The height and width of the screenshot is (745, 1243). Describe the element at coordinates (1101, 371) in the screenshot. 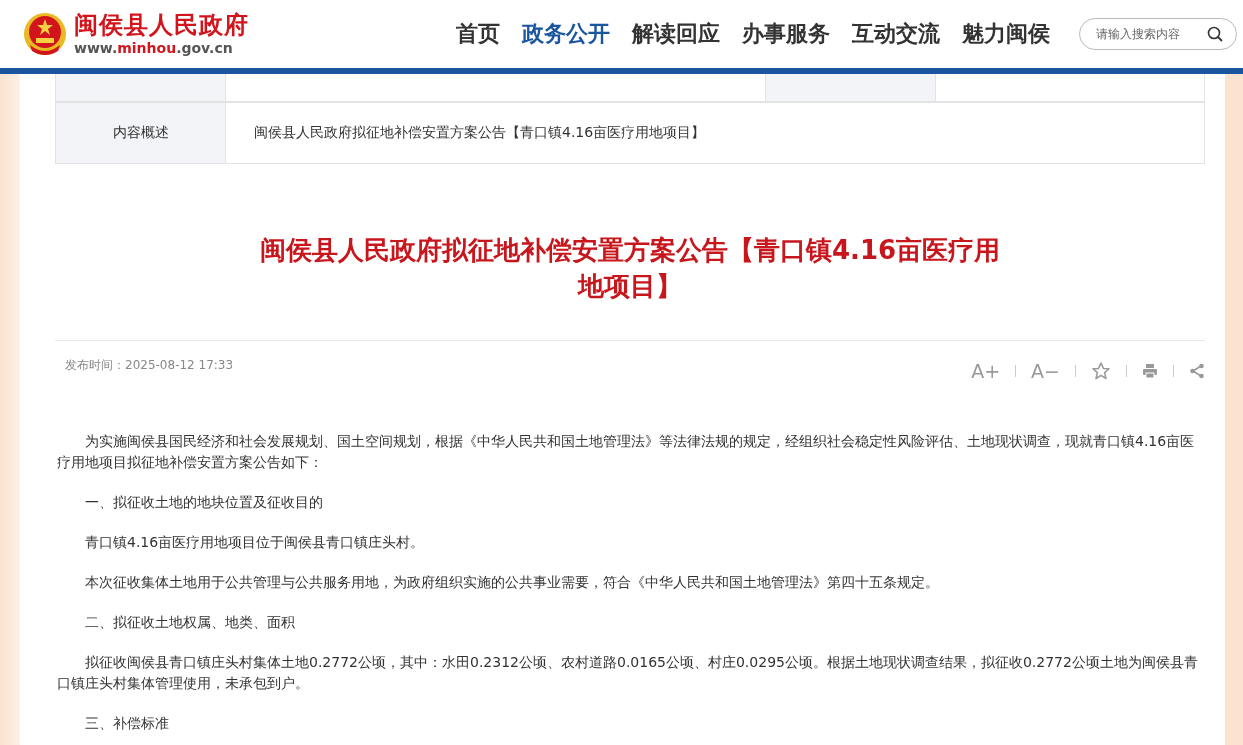

I see `star-icon` at that location.